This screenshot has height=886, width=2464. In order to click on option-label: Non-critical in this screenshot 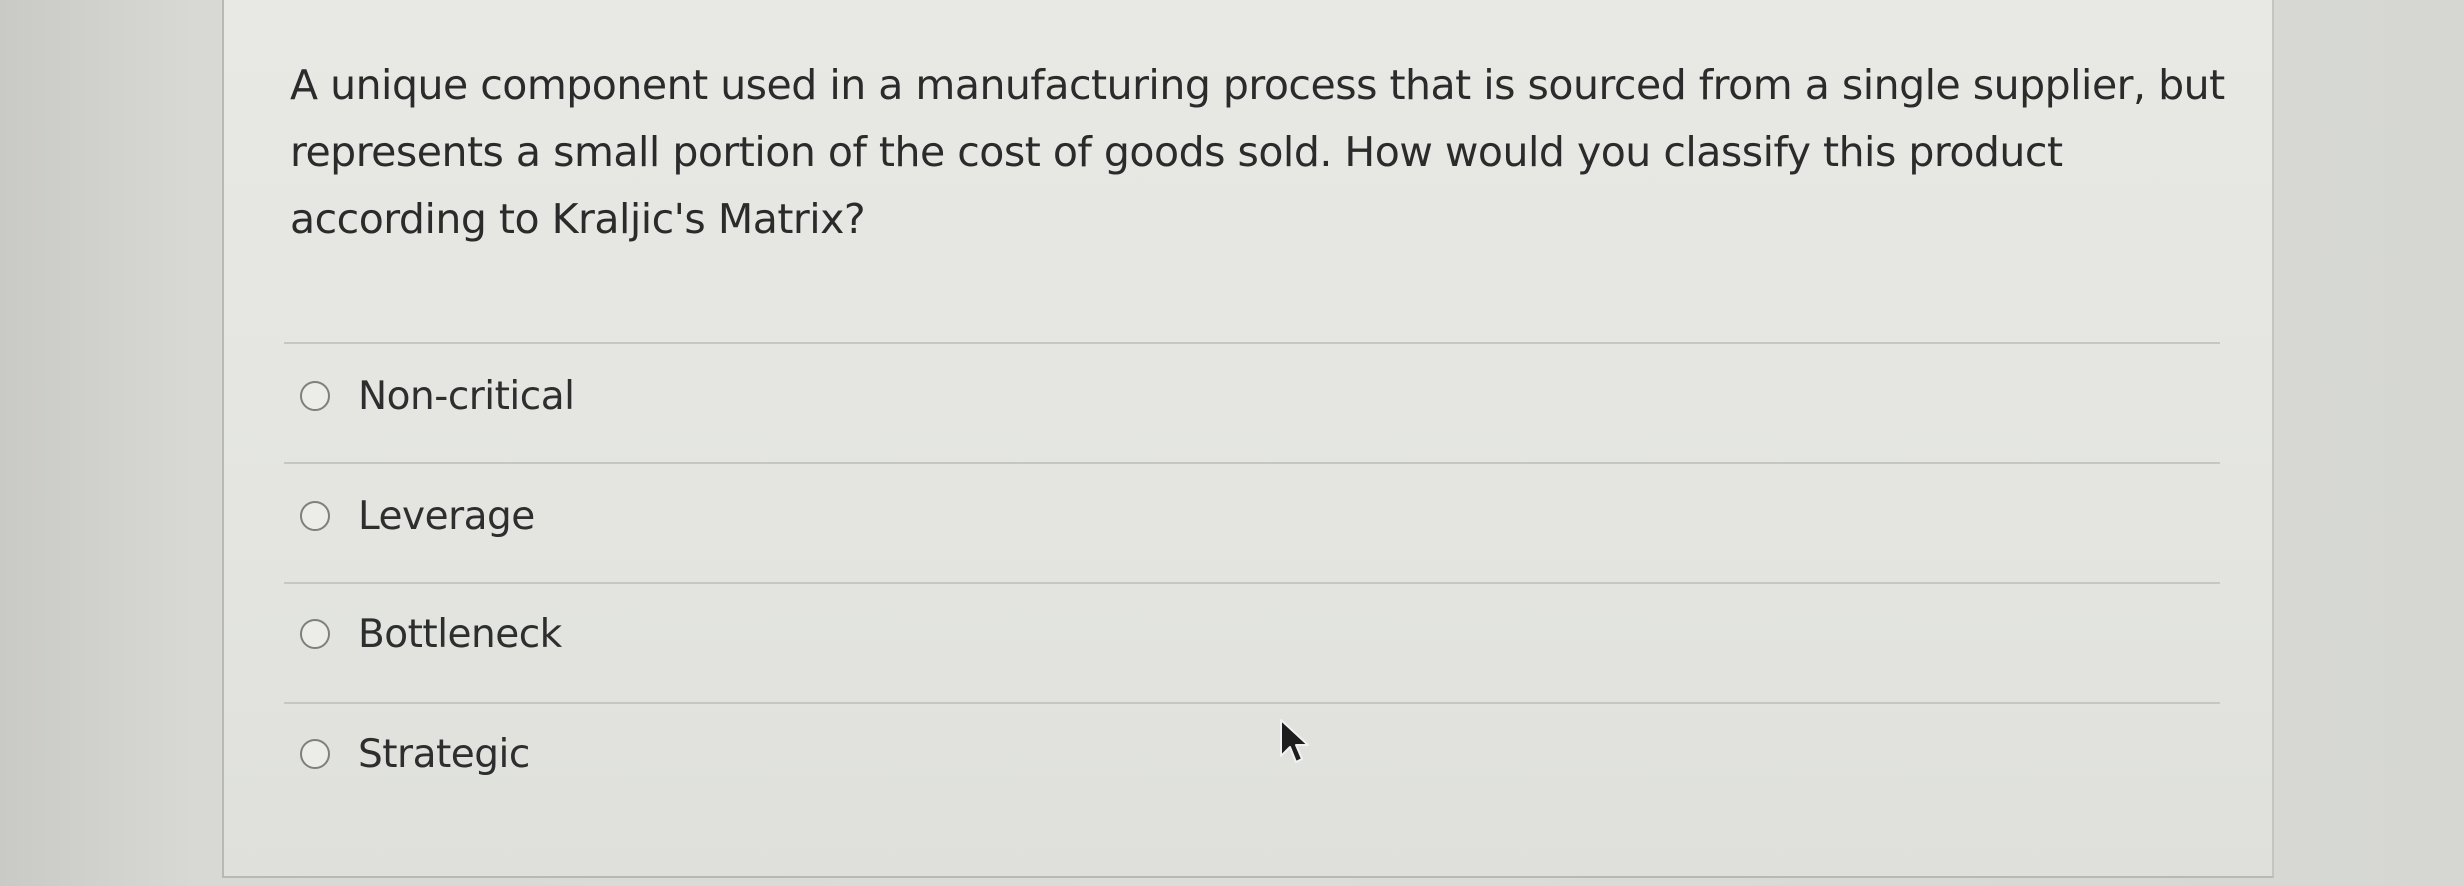, I will do `click(466, 396)`.